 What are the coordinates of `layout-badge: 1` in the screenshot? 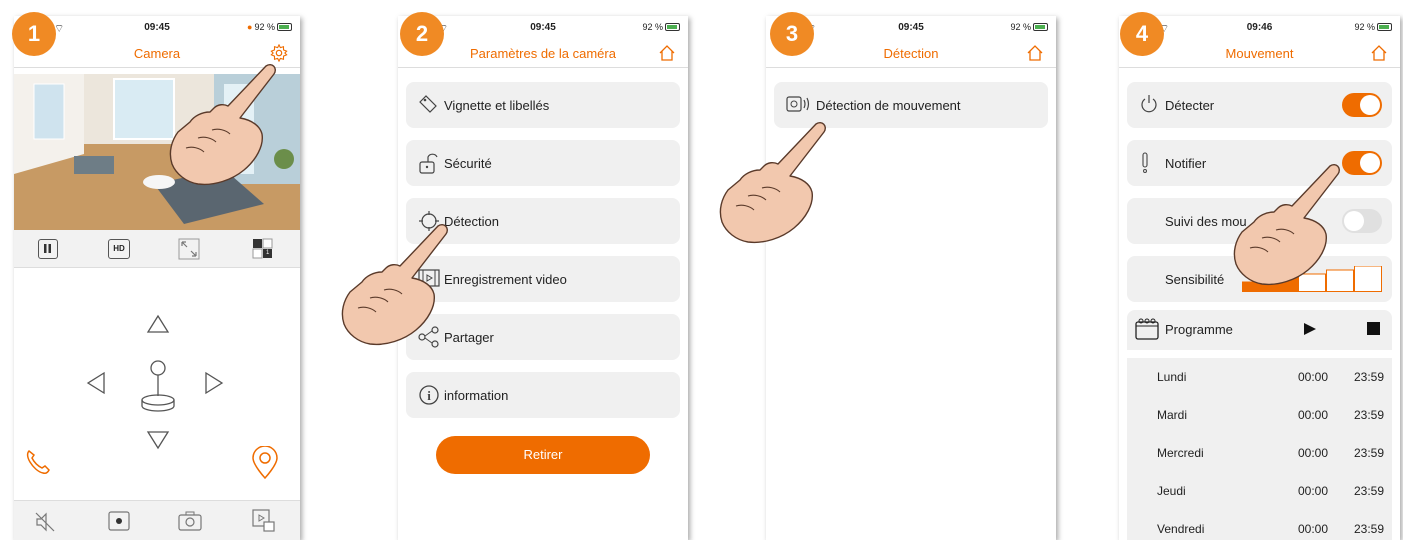 It's located at (268, 253).